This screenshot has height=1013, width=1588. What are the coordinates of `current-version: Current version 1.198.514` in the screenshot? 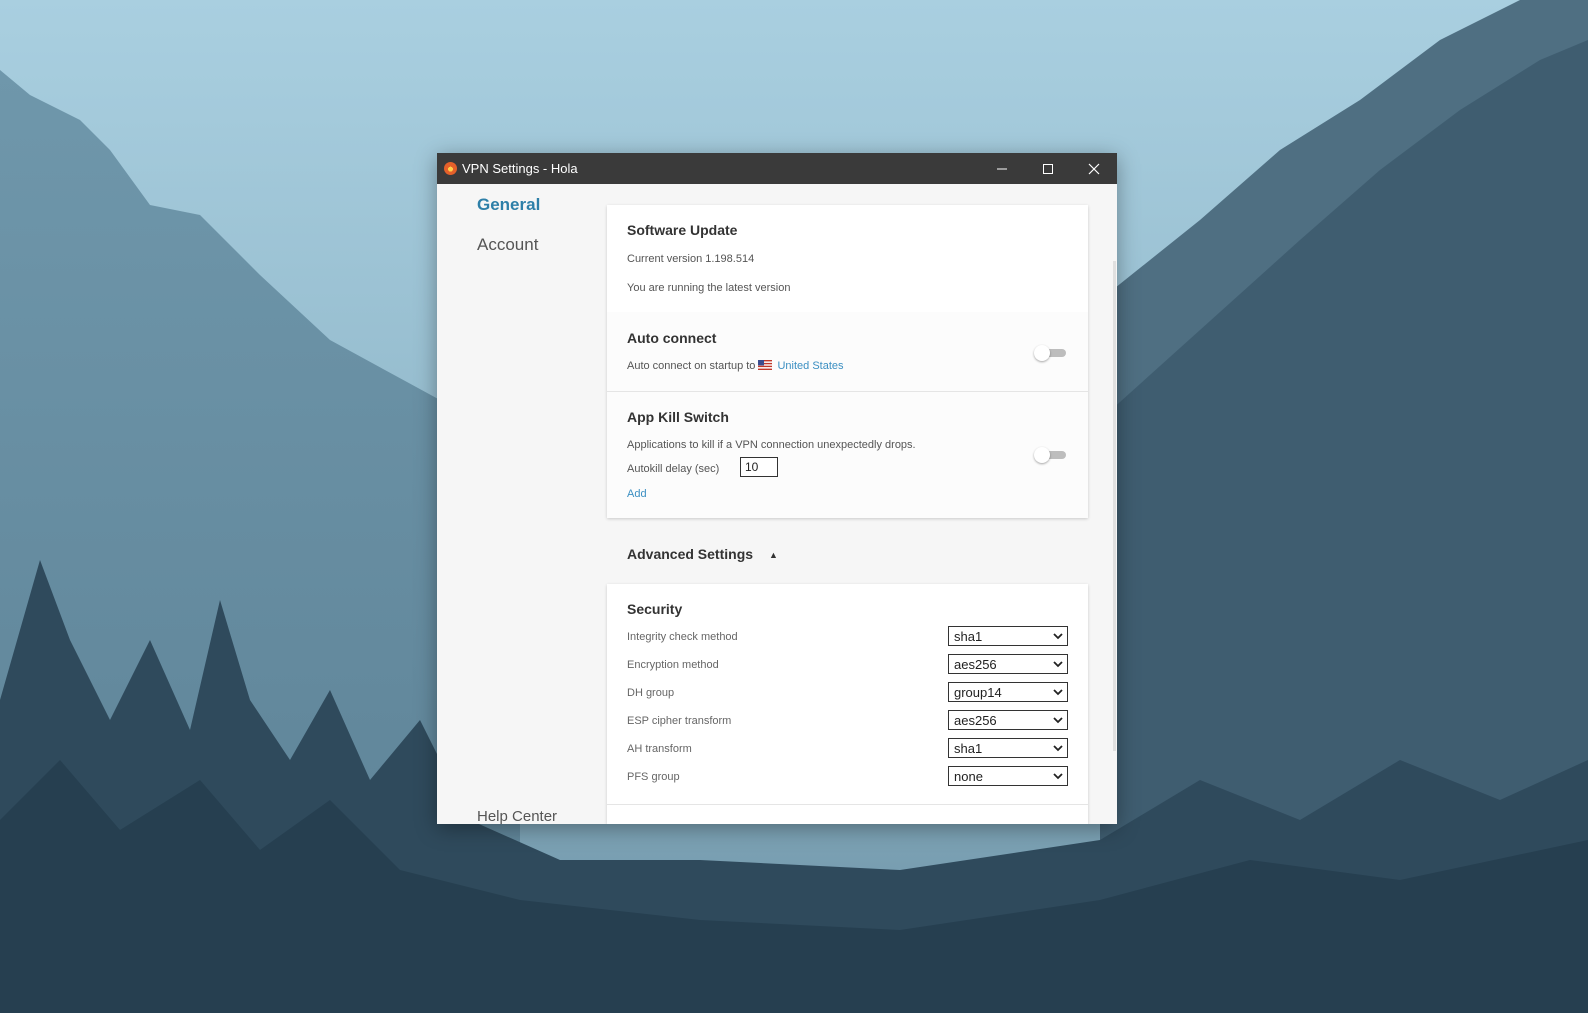 It's located at (691, 259).